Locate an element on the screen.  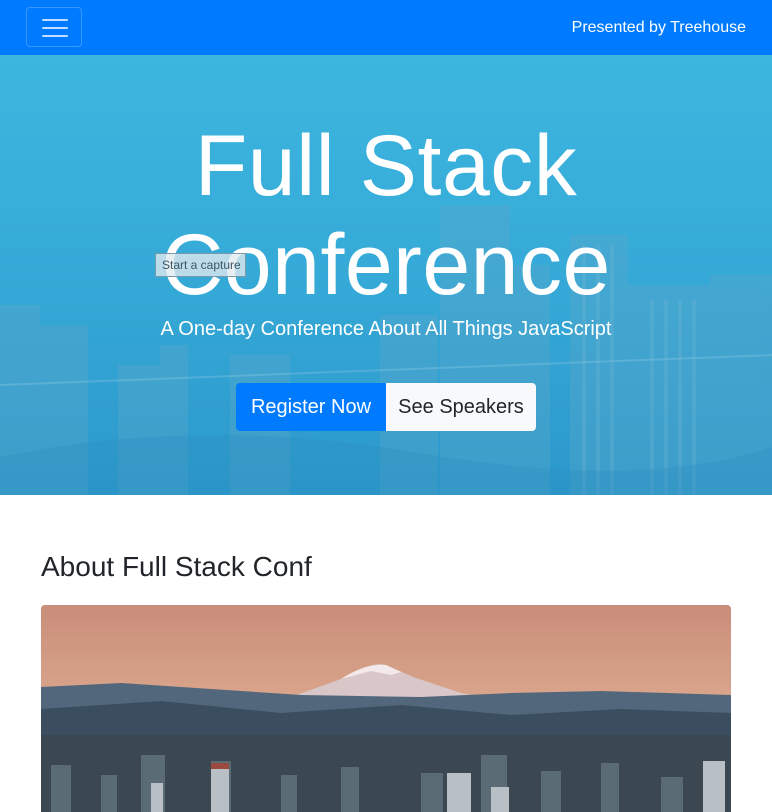
register-now-button: Register Now is located at coordinates (311, 407).